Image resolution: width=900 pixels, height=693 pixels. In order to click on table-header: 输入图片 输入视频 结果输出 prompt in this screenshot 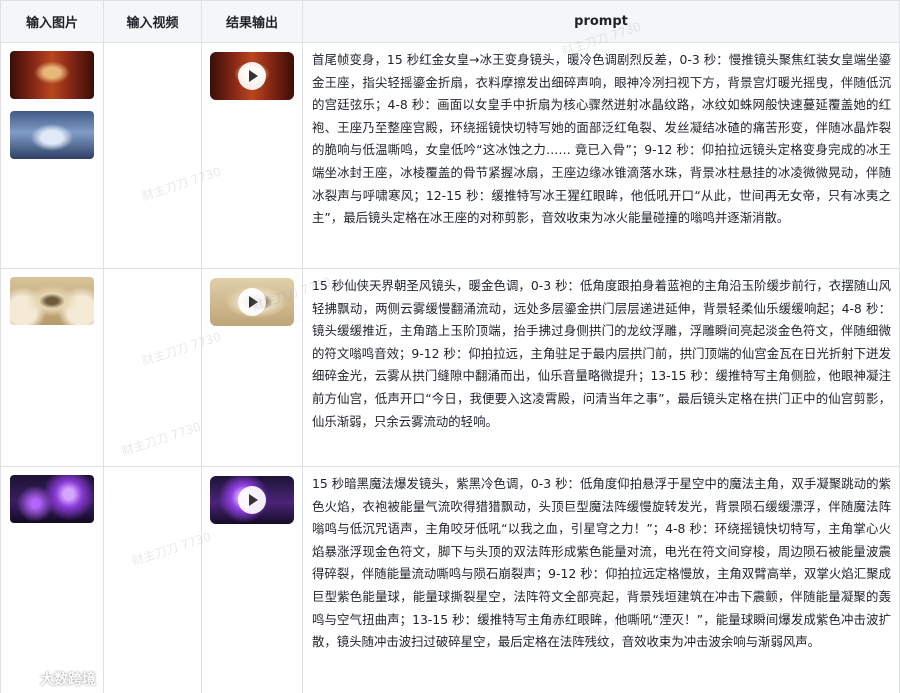, I will do `click(450, 22)`.